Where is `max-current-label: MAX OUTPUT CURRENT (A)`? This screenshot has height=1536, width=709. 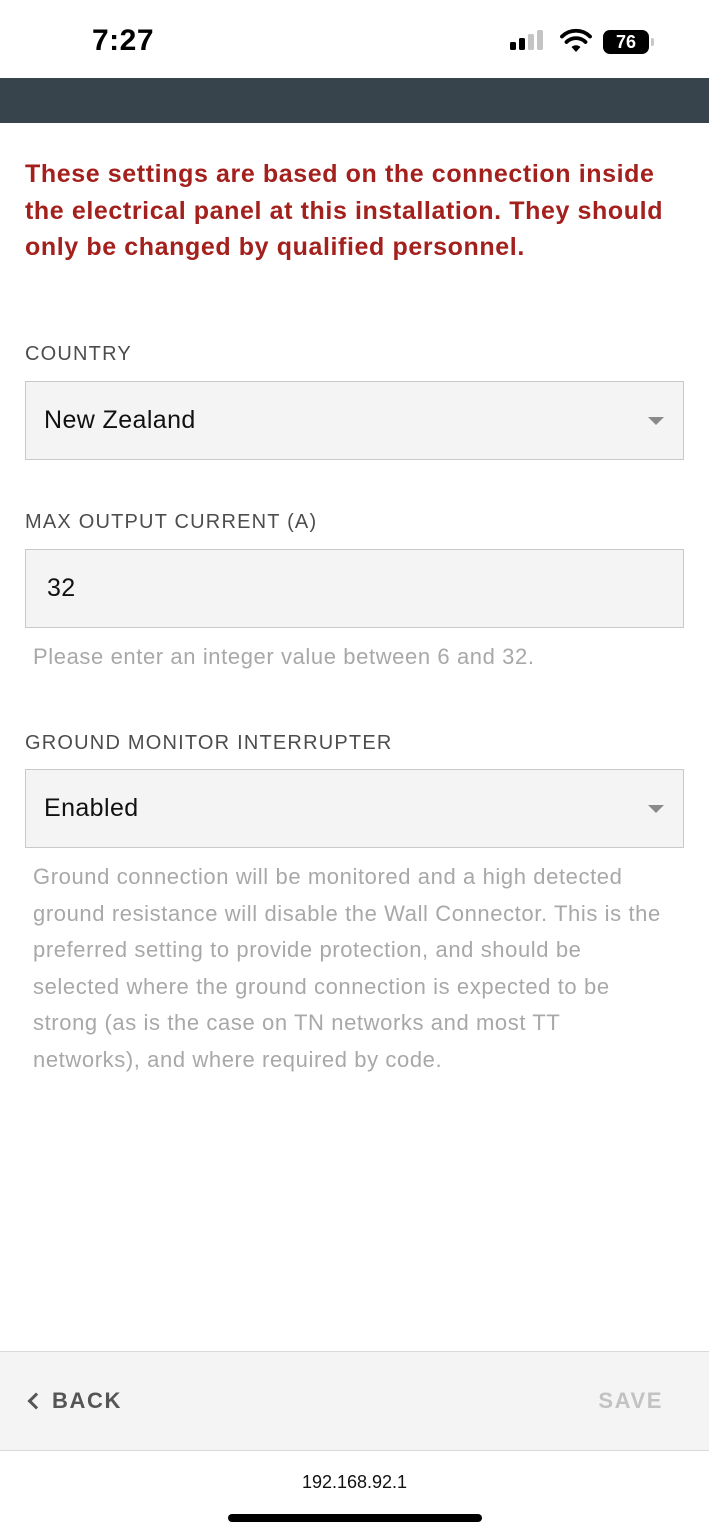 max-current-label: MAX OUTPUT CURRENT (A) is located at coordinates (171, 522).